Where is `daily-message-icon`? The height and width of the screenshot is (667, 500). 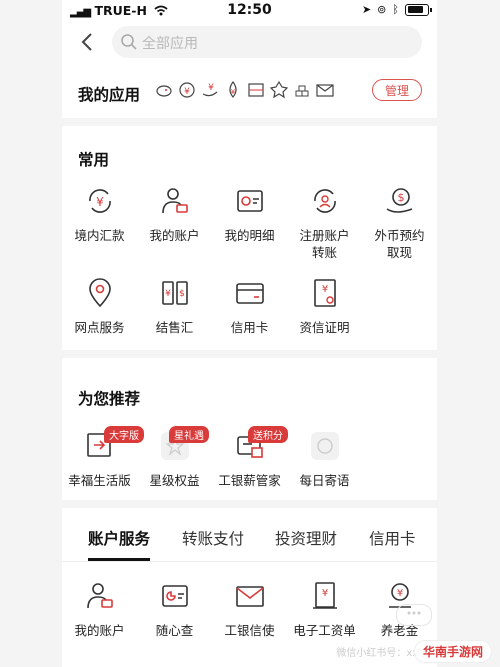 daily-message-icon is located at coordinates (324, 446).